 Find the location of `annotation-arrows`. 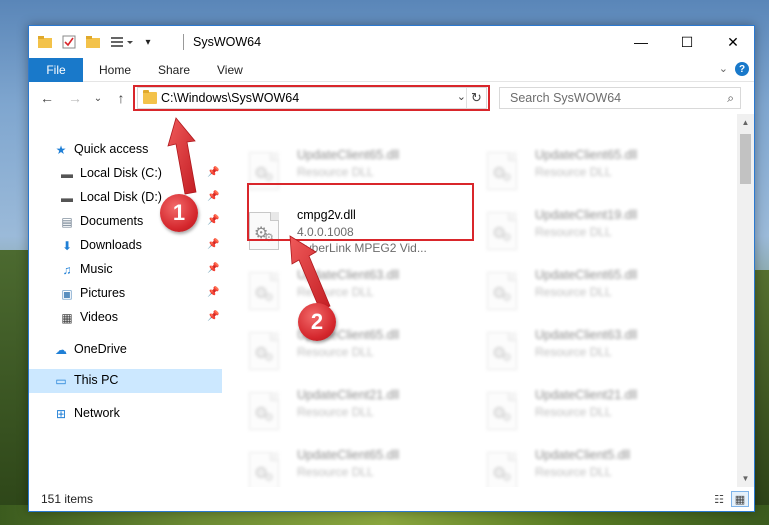

annotation-arrows is located at coordinates (249, 214).